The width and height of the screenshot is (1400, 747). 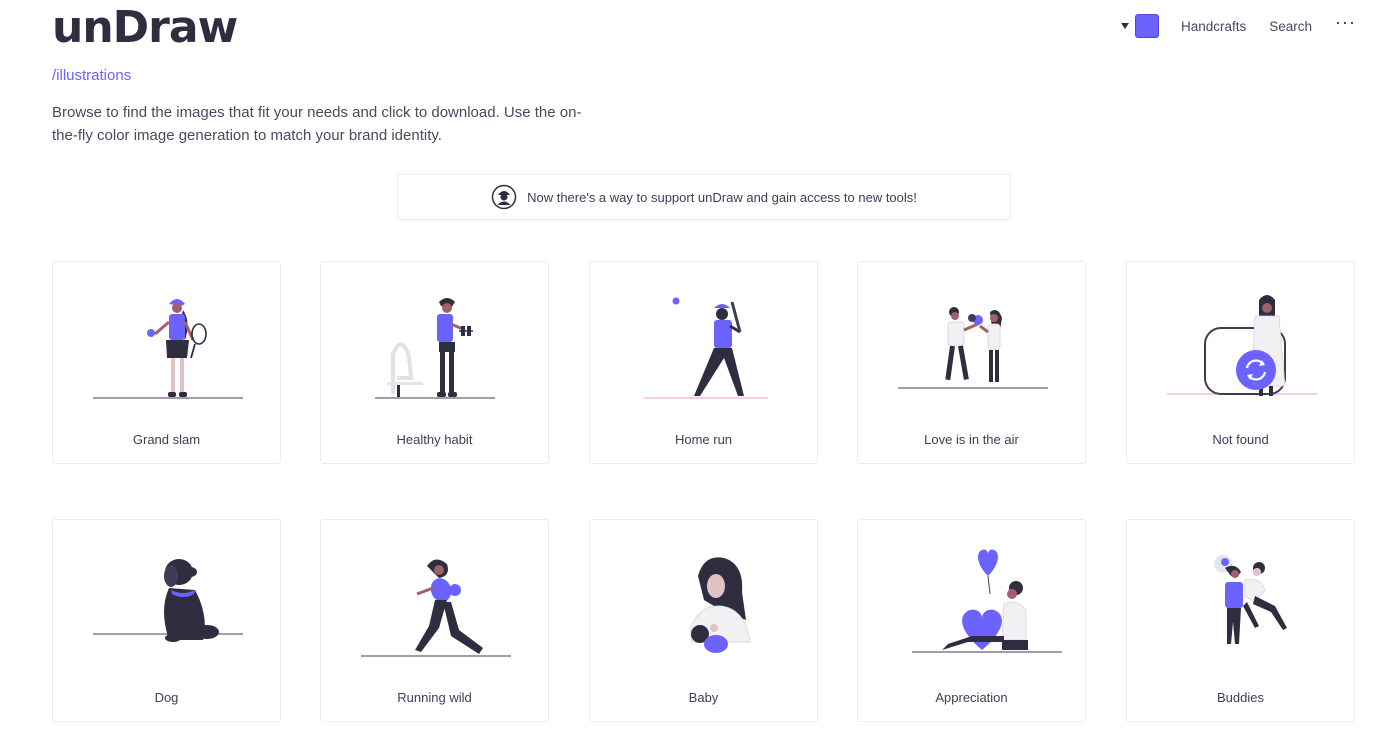 I want to click on baseball-batter-illustration, so click(x=706, y=348).